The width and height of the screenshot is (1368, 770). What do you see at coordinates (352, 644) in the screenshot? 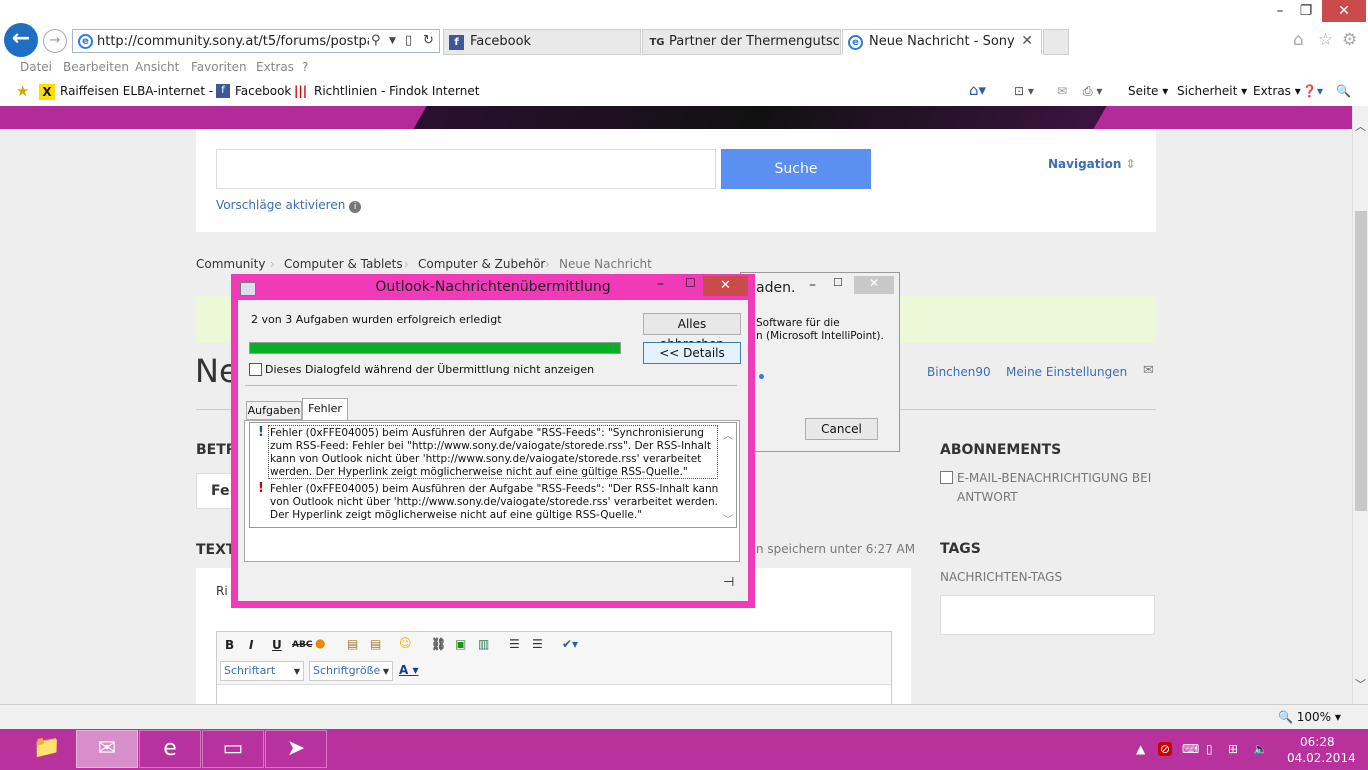
I see `paste-icon: ▤` at bounding box center [352, 644].